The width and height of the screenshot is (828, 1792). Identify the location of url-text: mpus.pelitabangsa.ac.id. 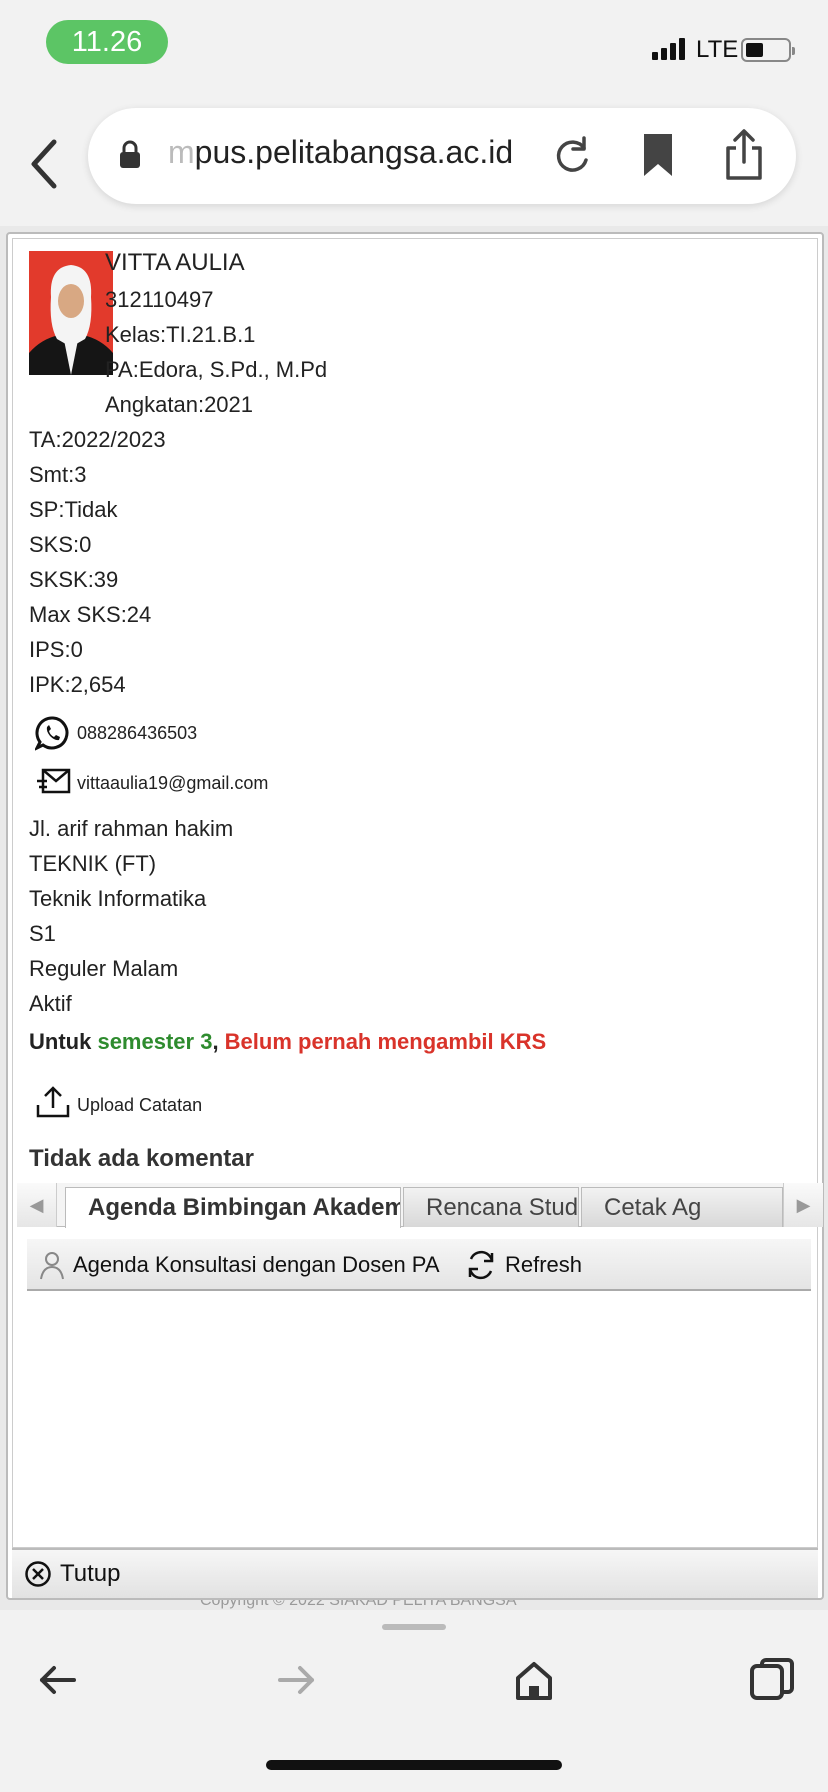
(340, 152).